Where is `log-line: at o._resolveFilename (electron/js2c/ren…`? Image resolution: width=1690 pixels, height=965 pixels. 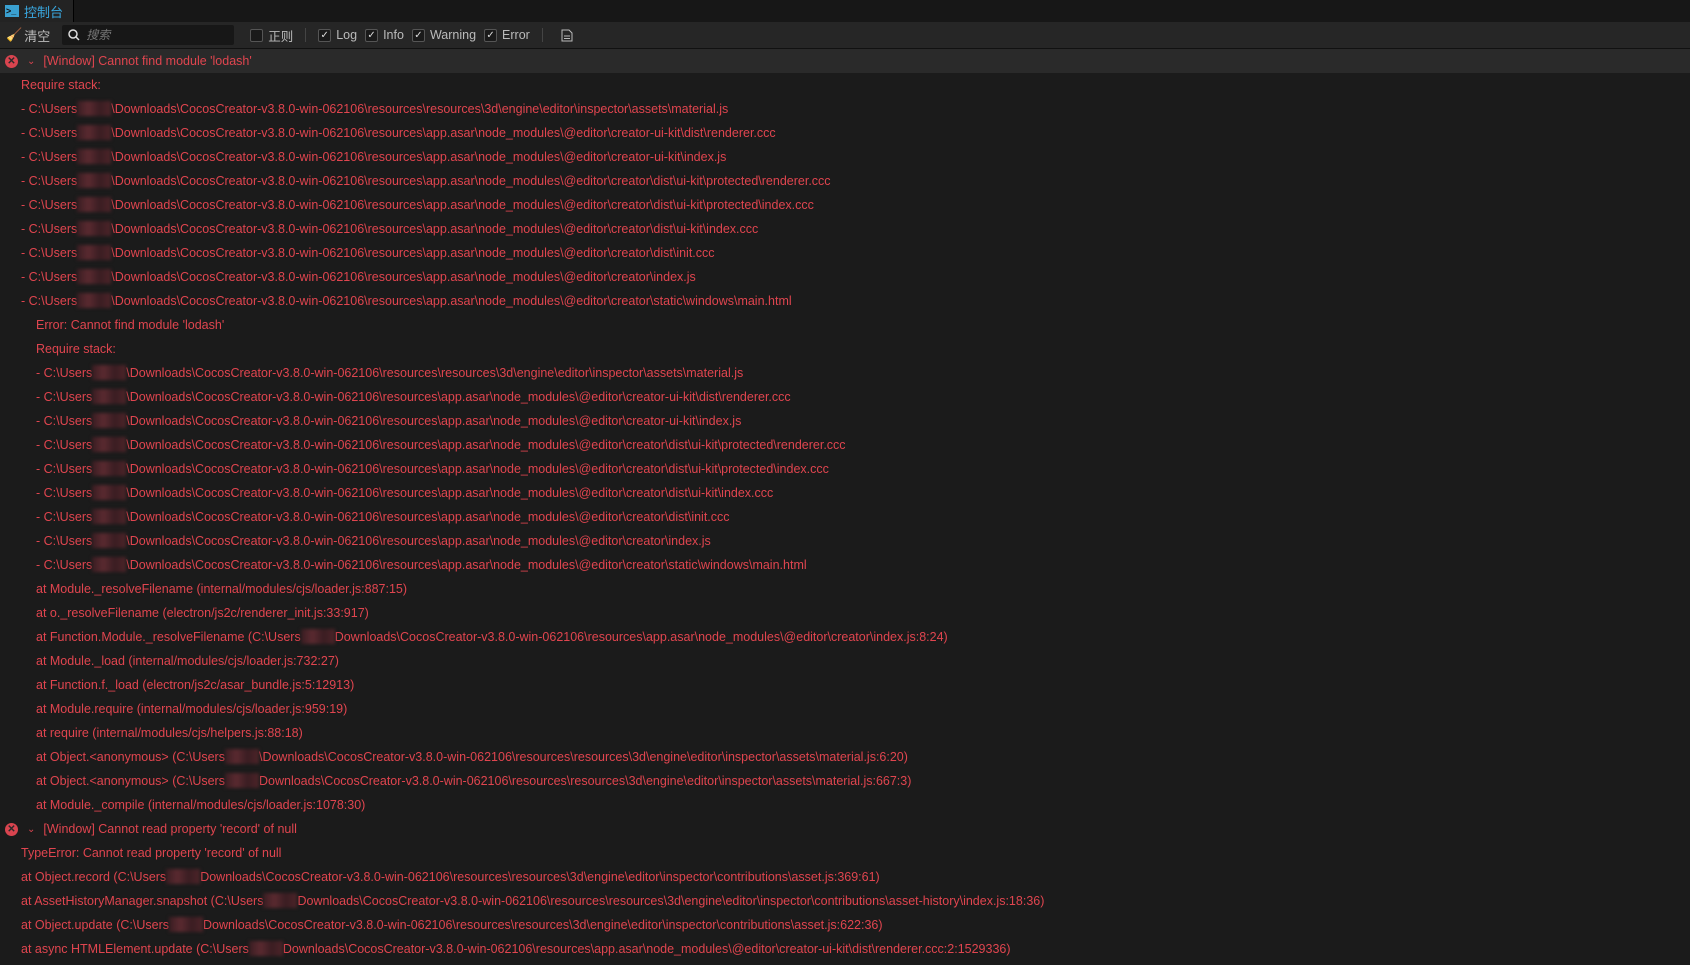 log-line: at o._resolveFilename (electron/js2c/ren… is located at coordinates (845, 613).